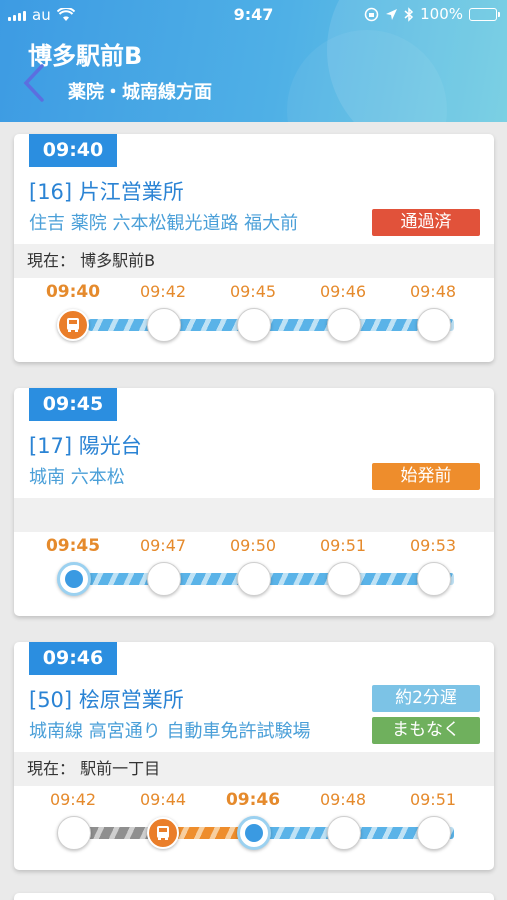  Describe the element at coordinates (254, 515) in the screenshot. I see `current-location` at that location.